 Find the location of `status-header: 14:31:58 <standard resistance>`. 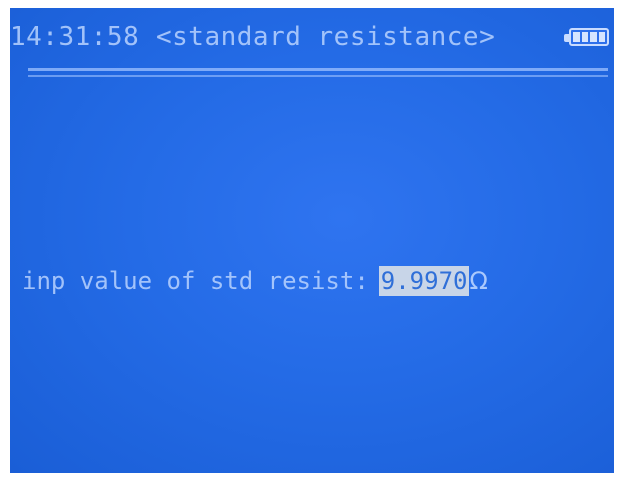

status-header: 14:31:58 <standard resistance> is located at coordinates (312, 38).